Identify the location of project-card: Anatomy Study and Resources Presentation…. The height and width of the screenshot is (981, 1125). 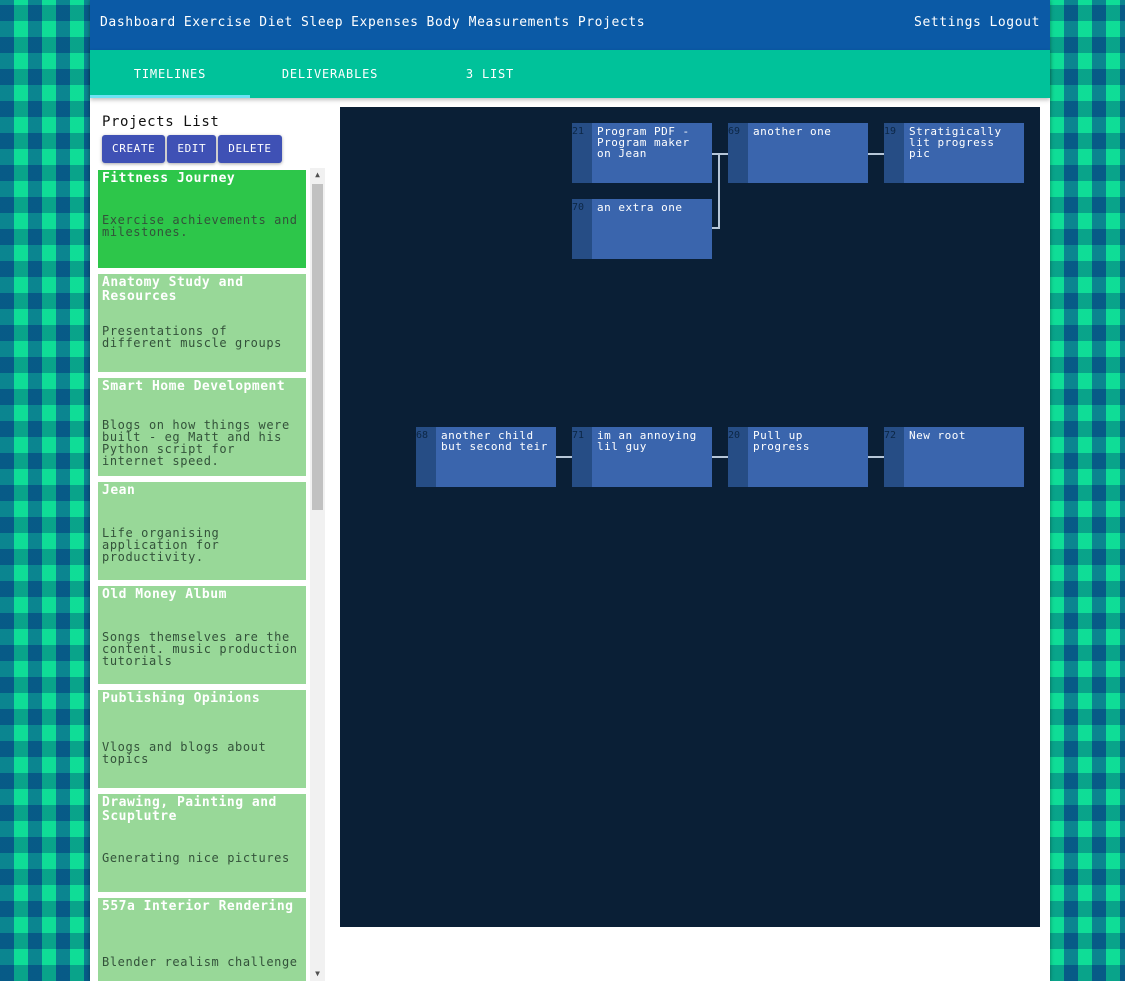
(202, 323).